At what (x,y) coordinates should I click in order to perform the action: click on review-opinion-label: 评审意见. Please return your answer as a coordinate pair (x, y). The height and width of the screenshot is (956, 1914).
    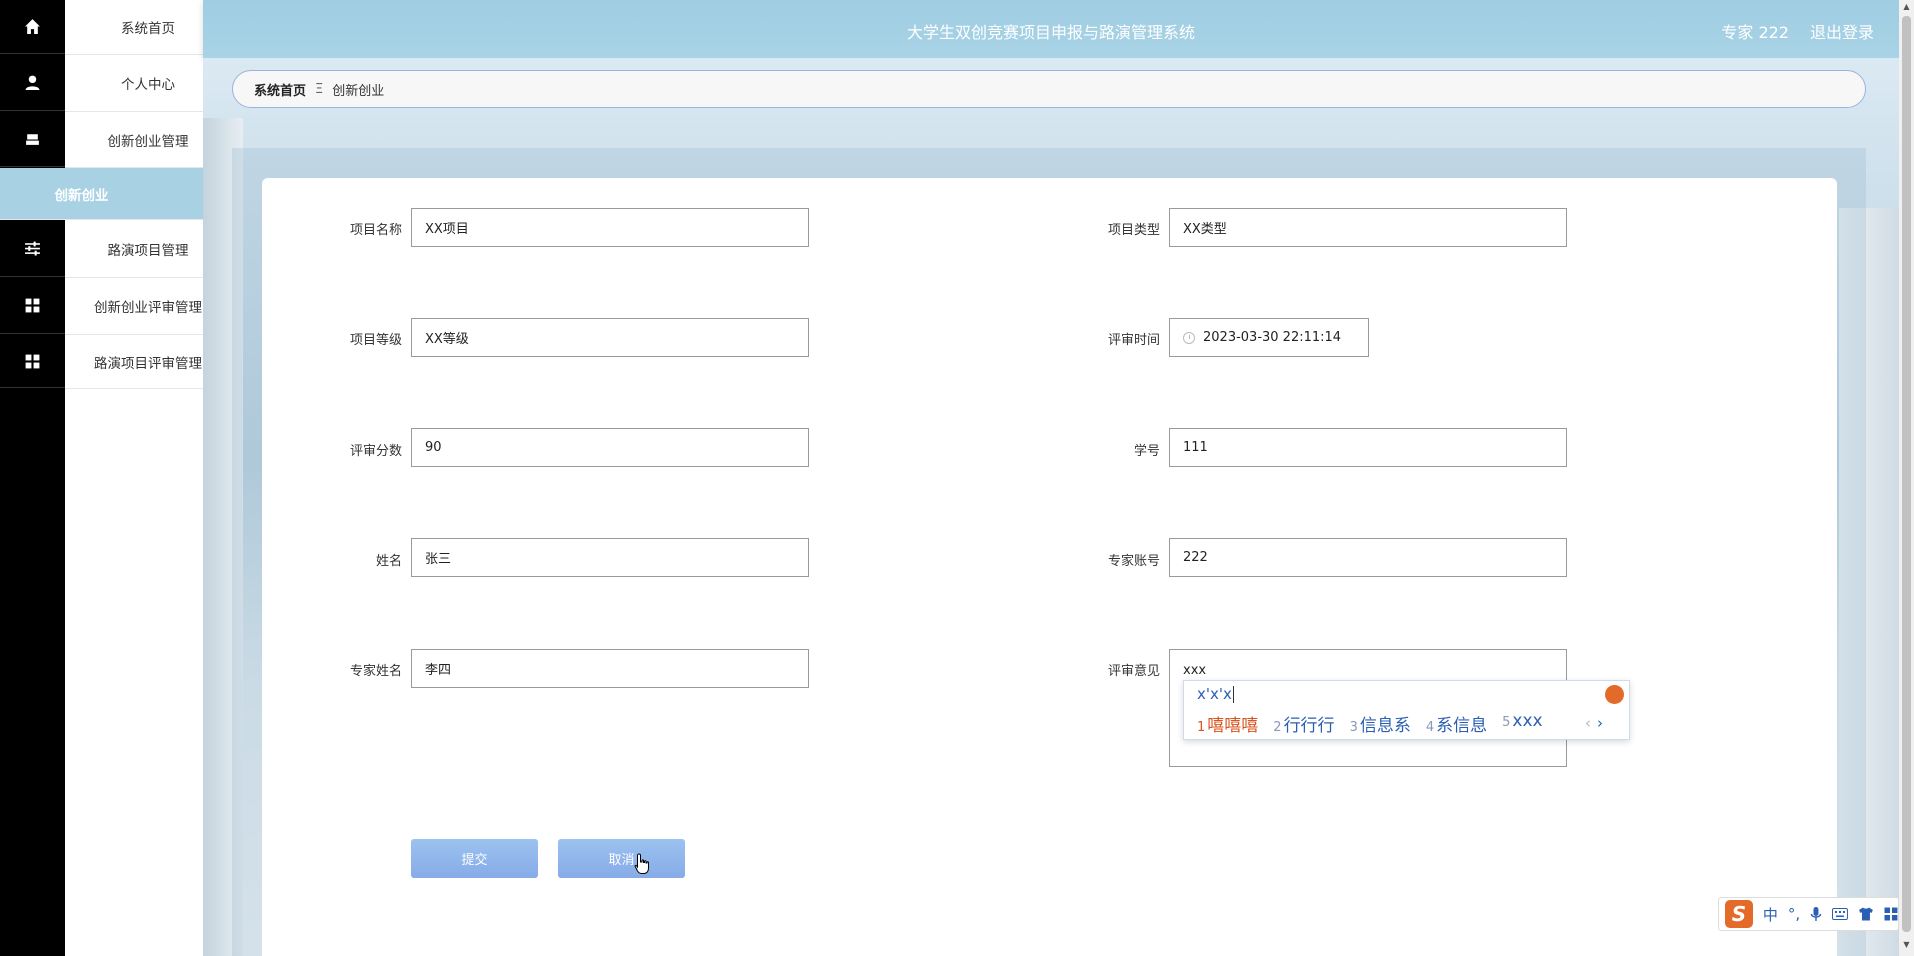
    Looking at the image, I should click on (1133, 671).